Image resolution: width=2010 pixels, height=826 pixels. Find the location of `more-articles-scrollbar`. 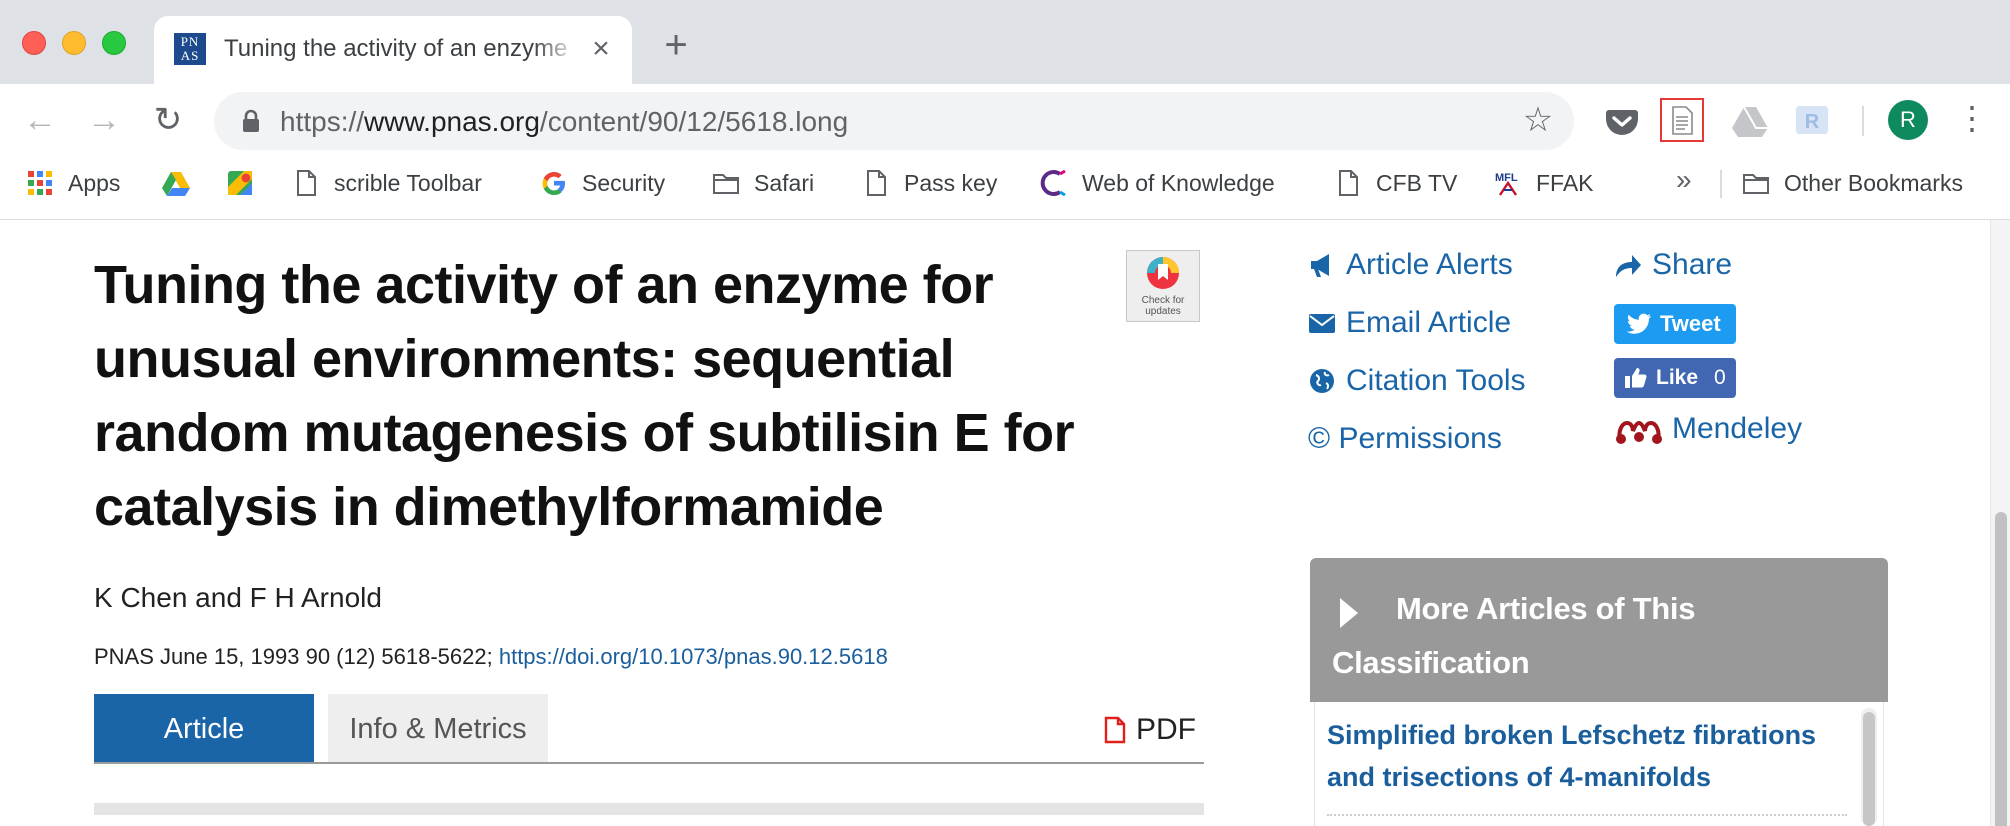

more-articles-scrollbar is located at coordinates (1869, 767).